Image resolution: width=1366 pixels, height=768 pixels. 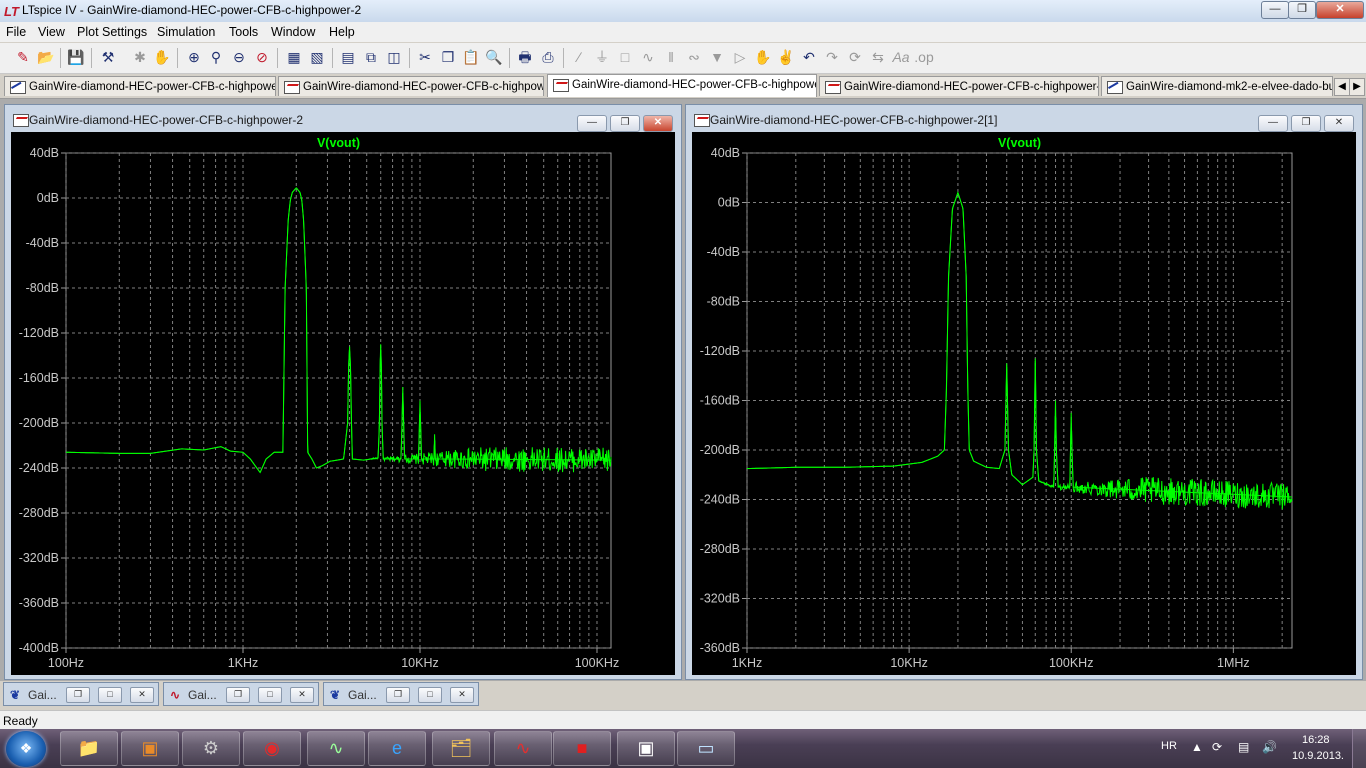 What do you see at coordinates (855, 57) in the screenshot?
I see `rotate-icon: ⟳` at bounding box center [855, 57].